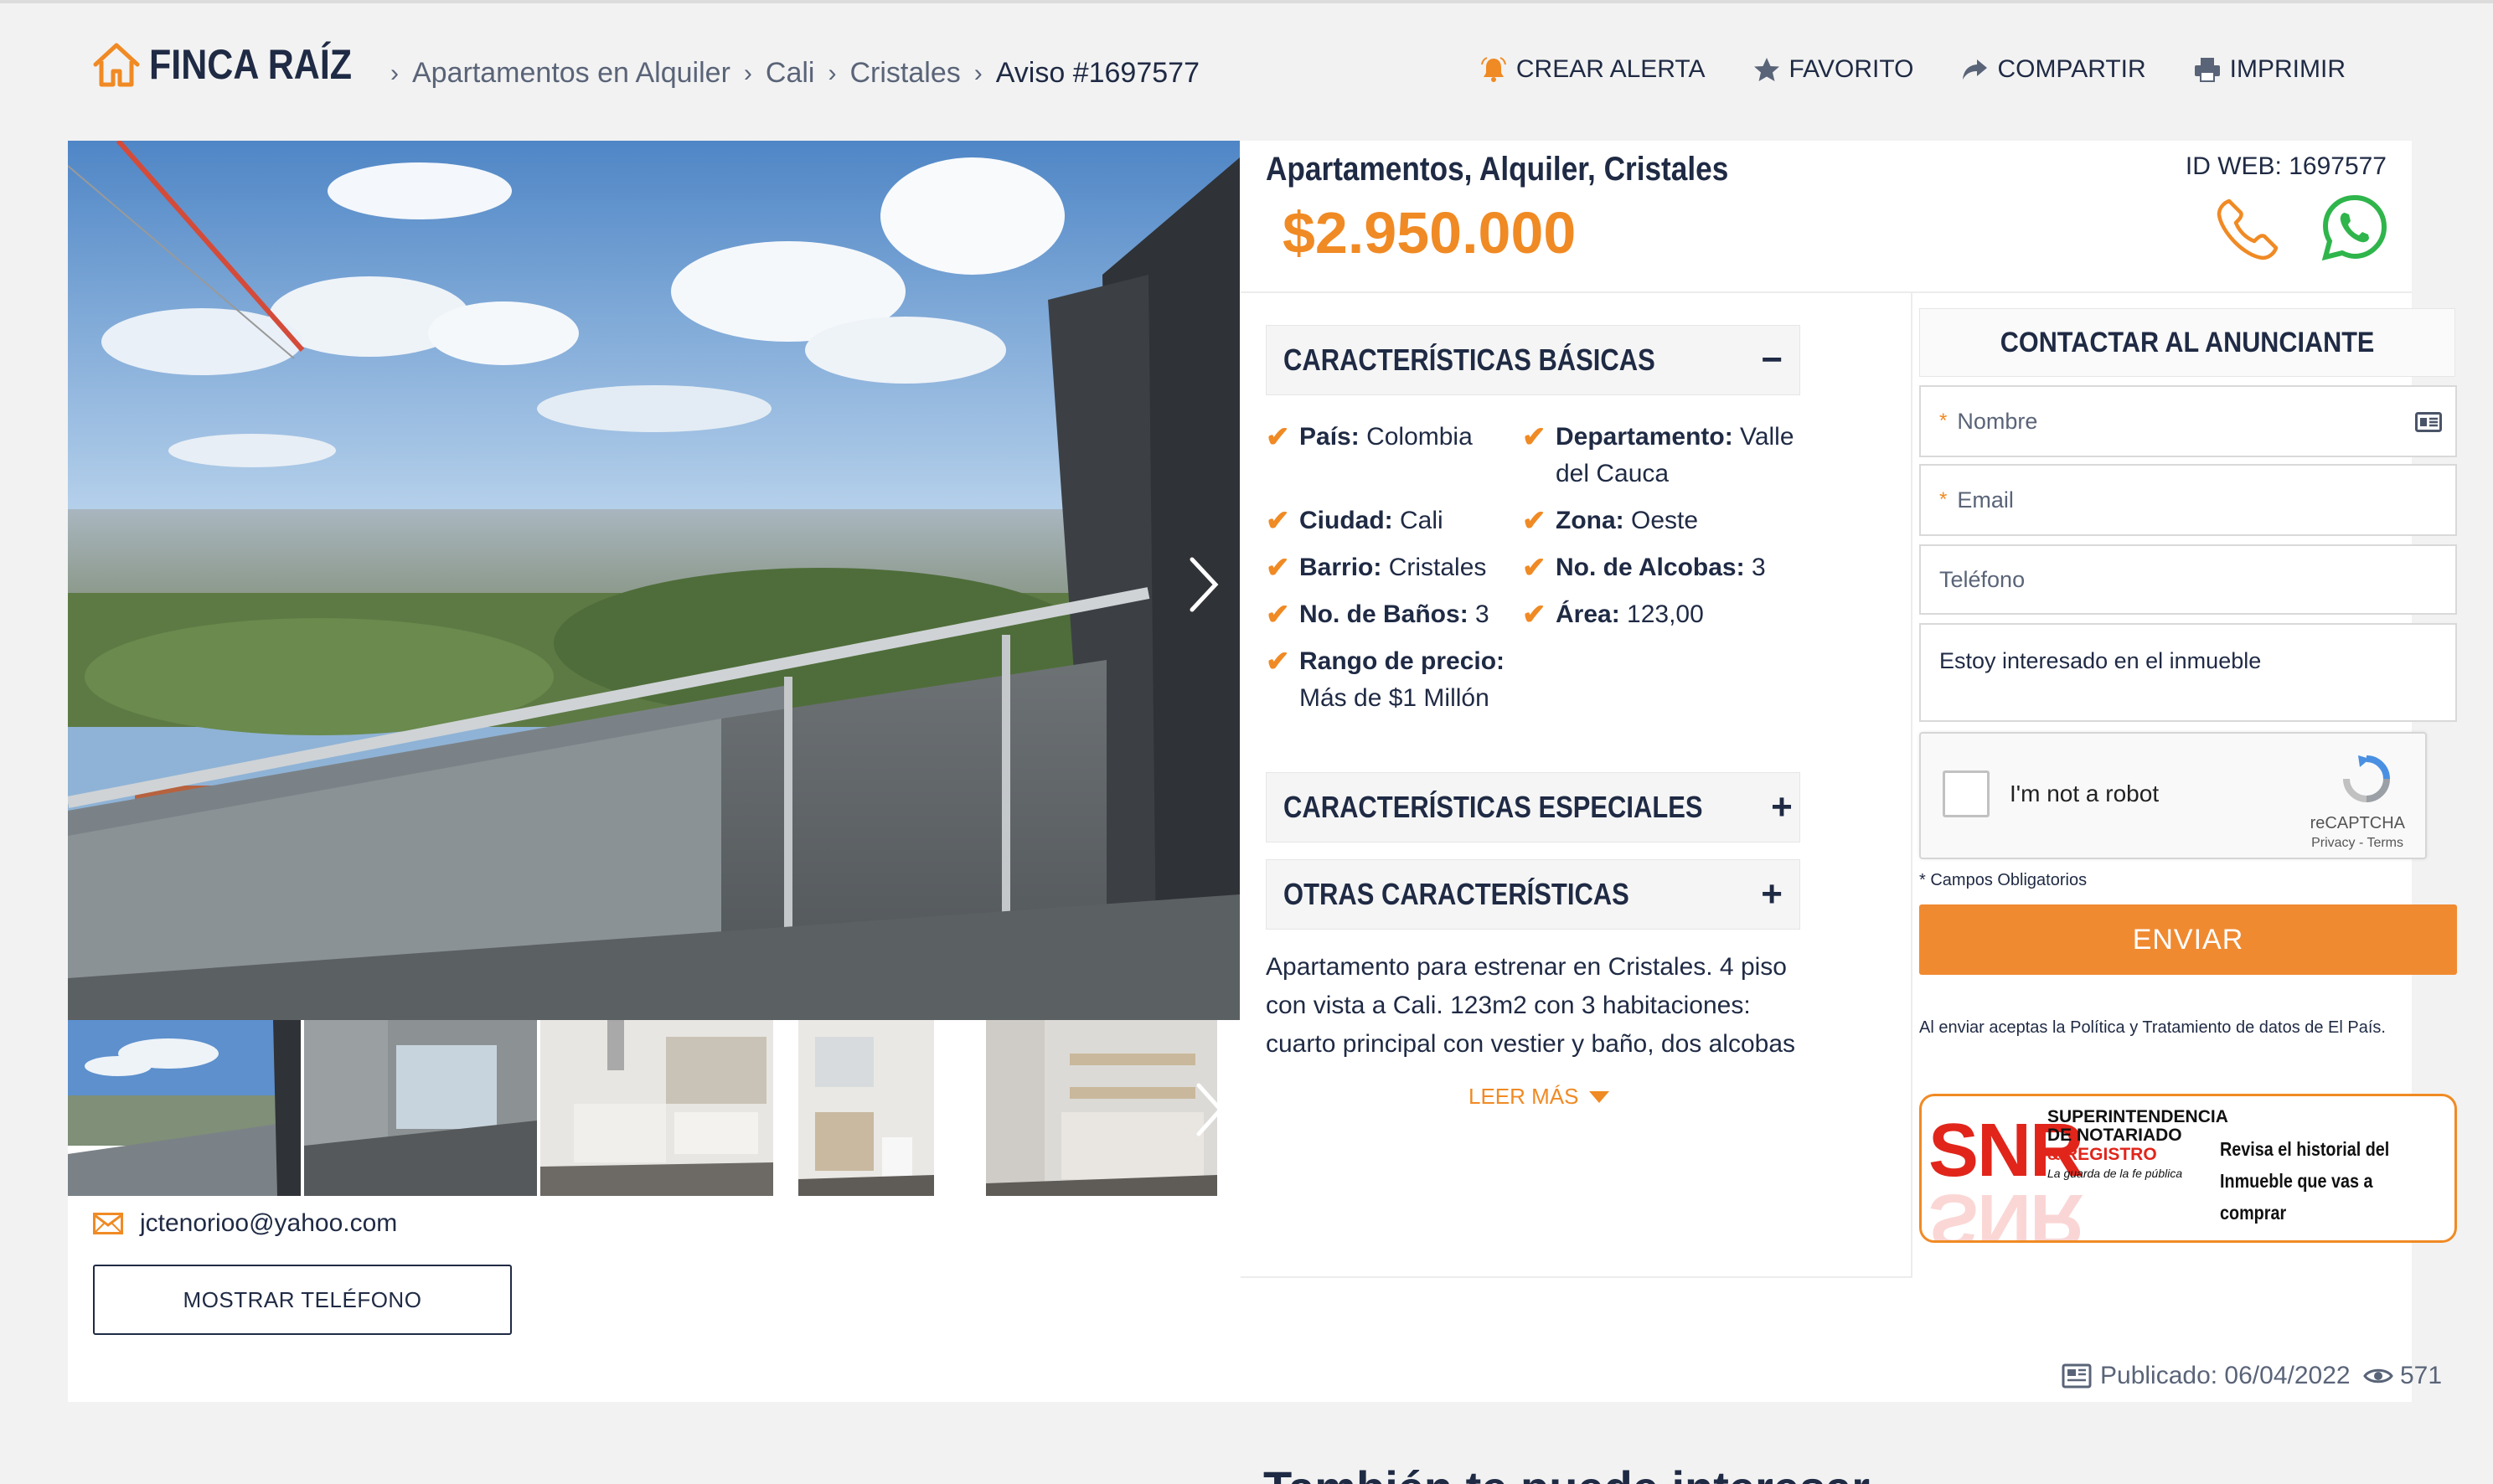 Image resolution: width=2493 pixels, height=1484 pixels. I want to click on accordion-other: OTRAS CARACTERÍSTICAS +, so click(1533, 895).